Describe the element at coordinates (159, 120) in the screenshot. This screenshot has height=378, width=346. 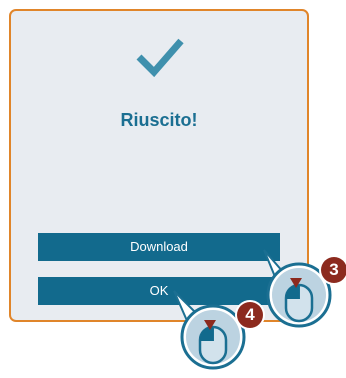
I see `dialog-title: Riuscito!` at that location.